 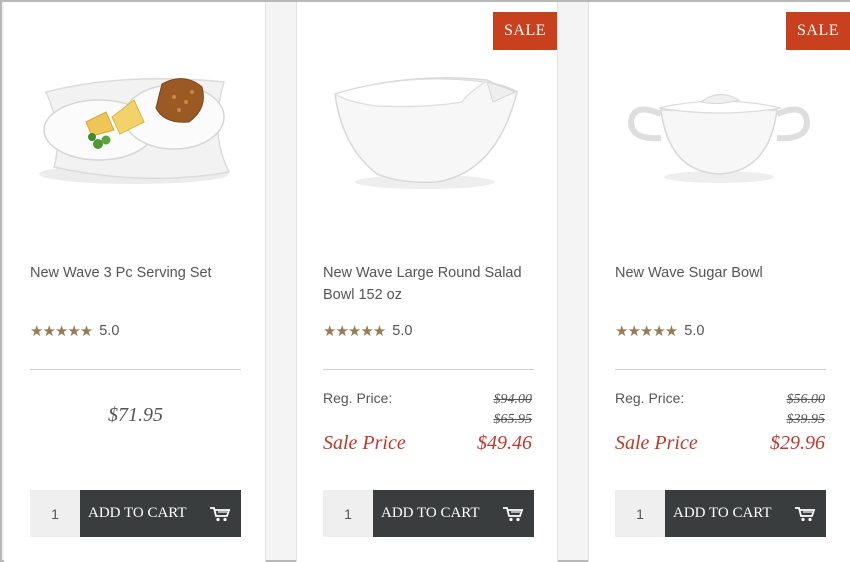 I want to click on product-title: New Wave 3 Pc Serving Set, so click(x=135, y=273).